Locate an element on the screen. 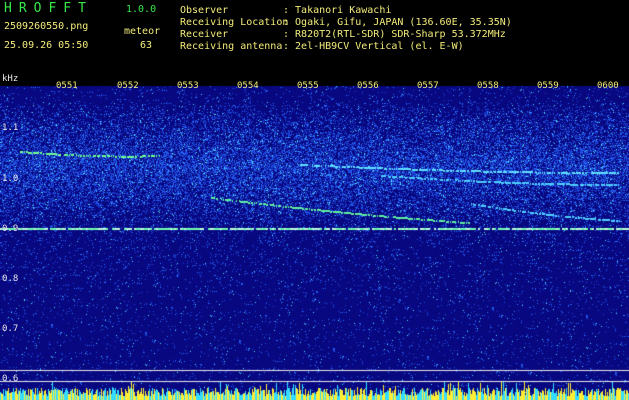 The width and height of the screenshot is (629, 400). antenna-value: : 2el-HB9CV Vertical (el. E-W) is located at coordinates (373, 46).